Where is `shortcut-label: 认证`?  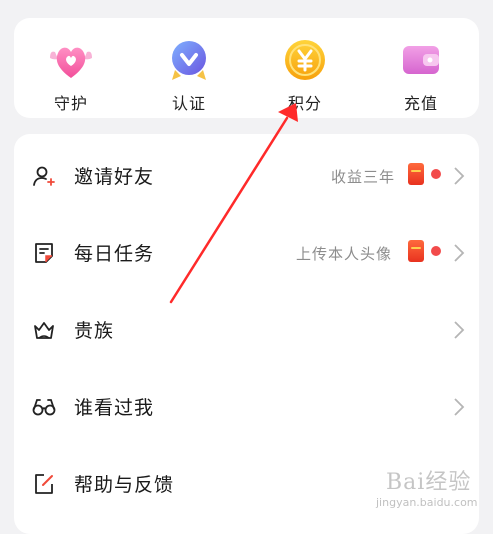
shortcut-label: 认证 is located at coordinates (188, 103).